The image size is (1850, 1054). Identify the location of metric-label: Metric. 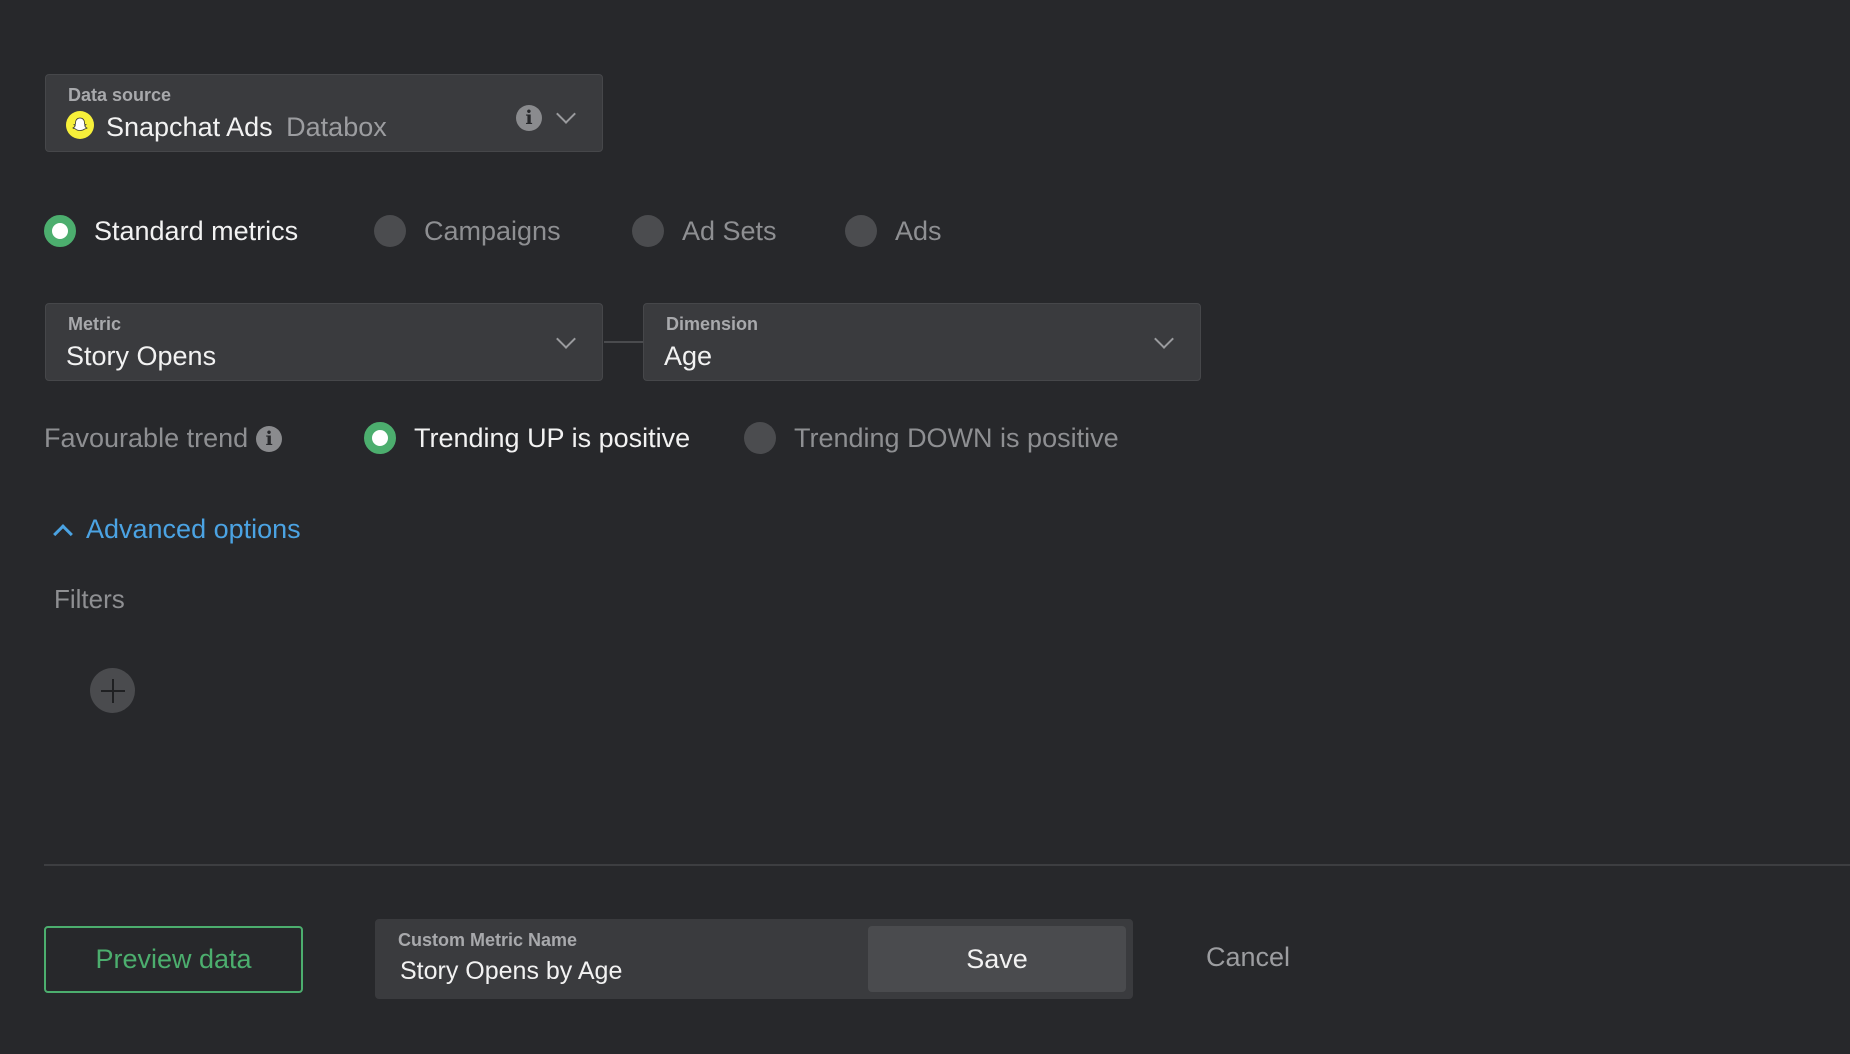
(95, 324).